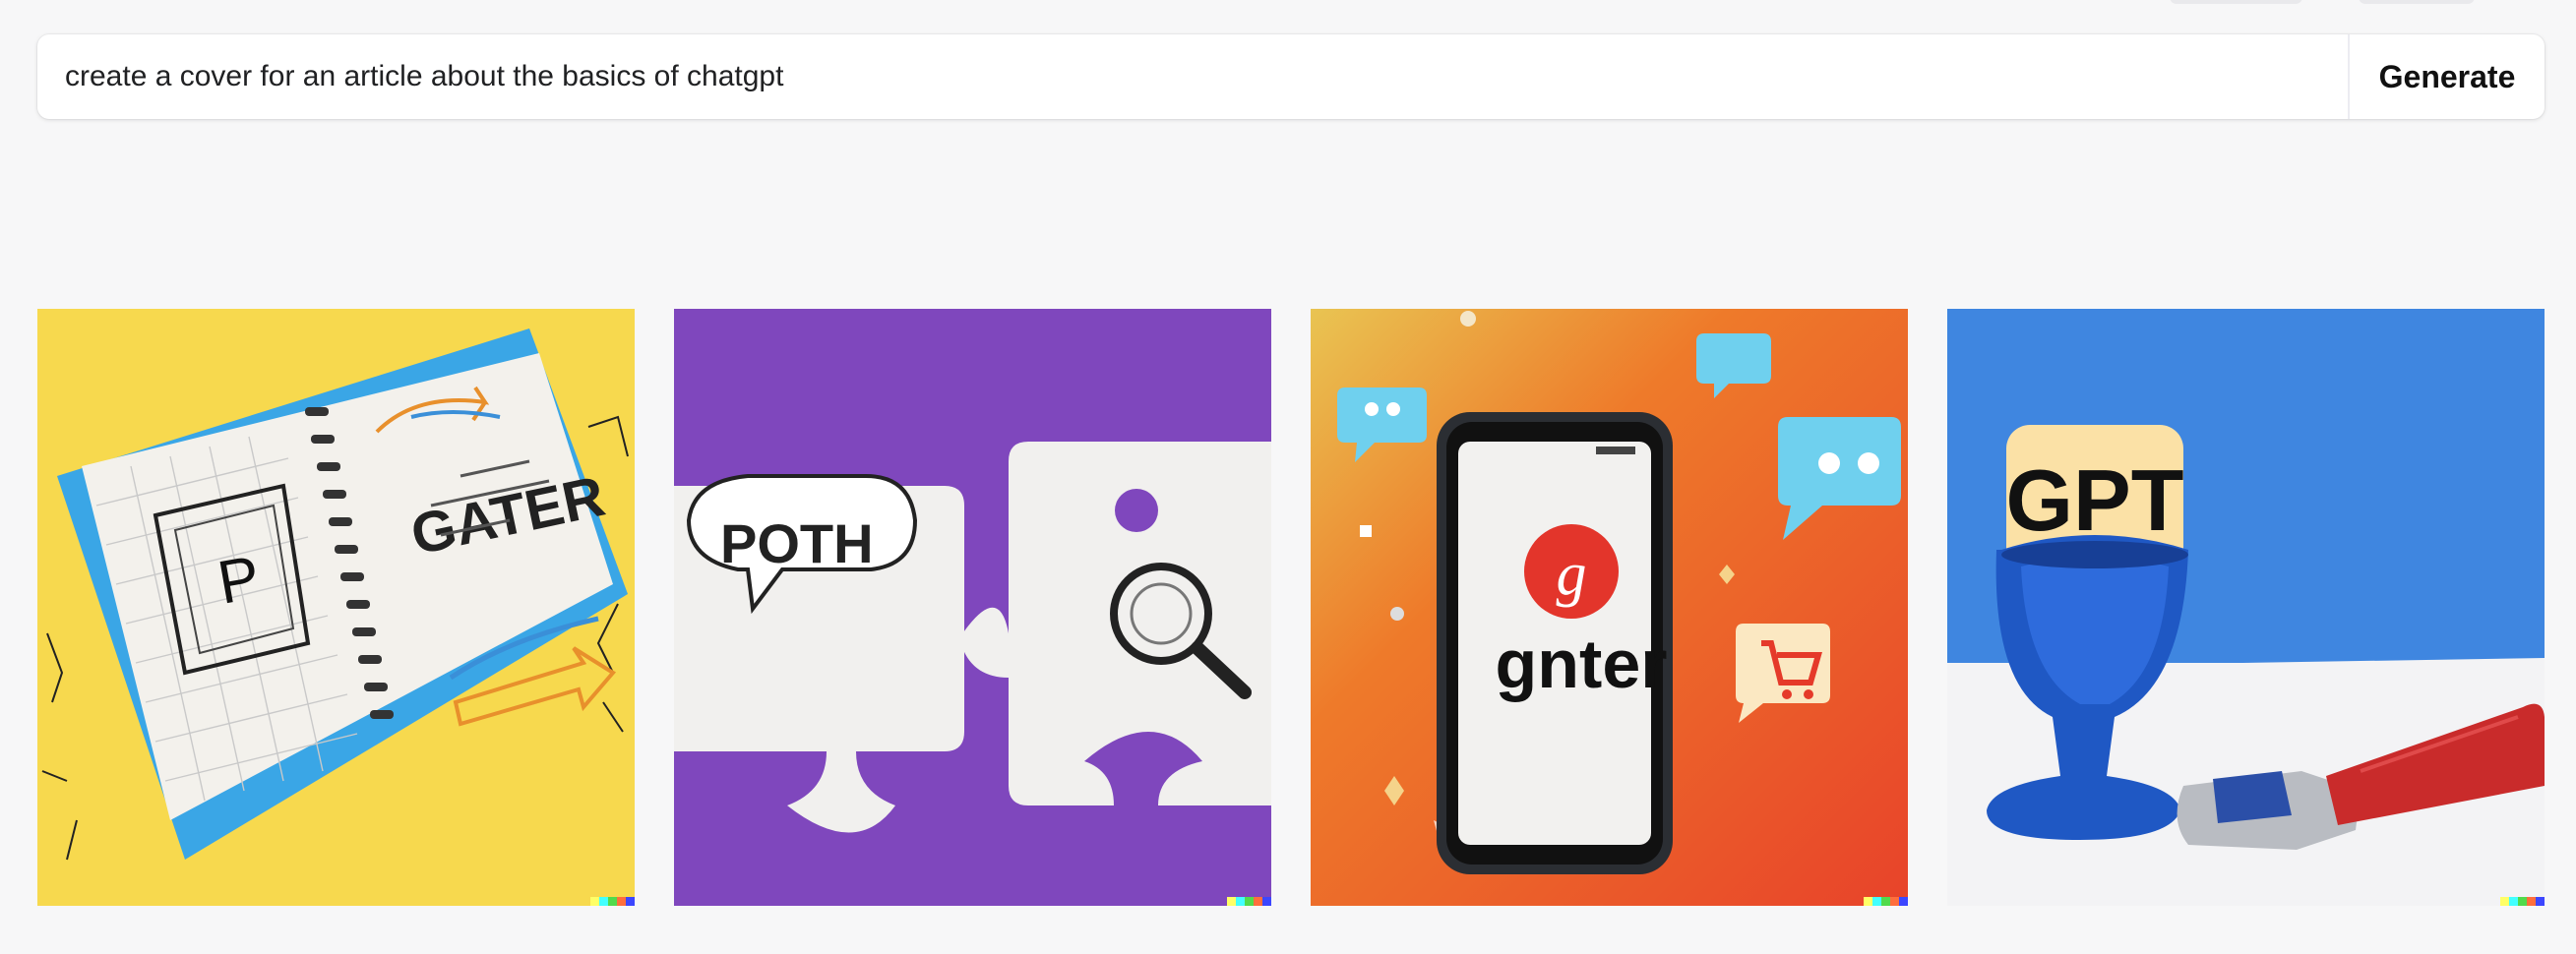 The width and height of the screenshot is (2576, 954). I want to click on generated-image-1: P GATER, so click(336, 607).